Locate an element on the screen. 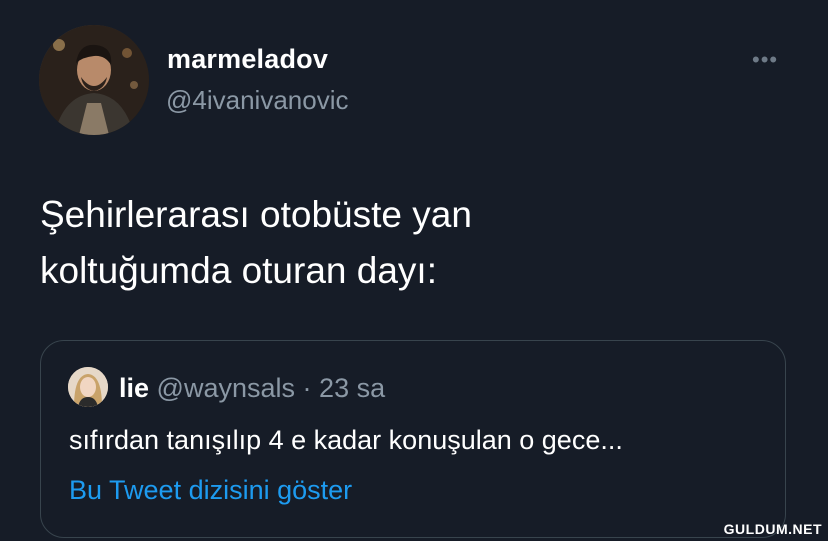 This screenshot has height=541, width=828. quoted-handle: @waynsals is located at coordinates (226, 388).